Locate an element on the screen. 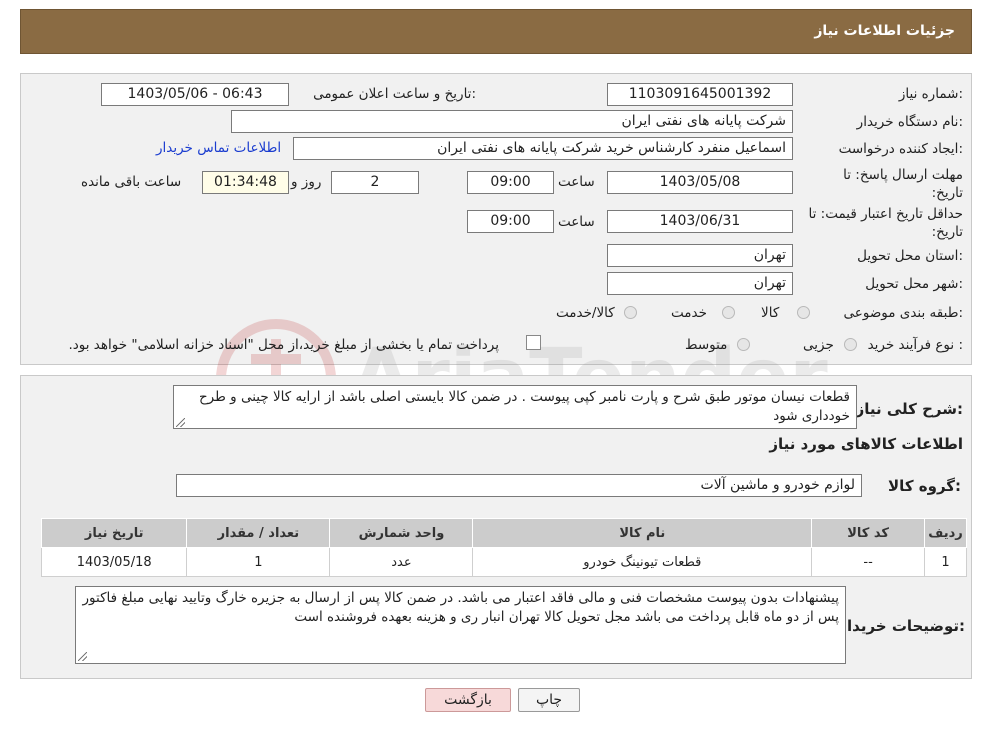 The image size is (985, 733). process-radio-partial is located at coordinates (850, 344).